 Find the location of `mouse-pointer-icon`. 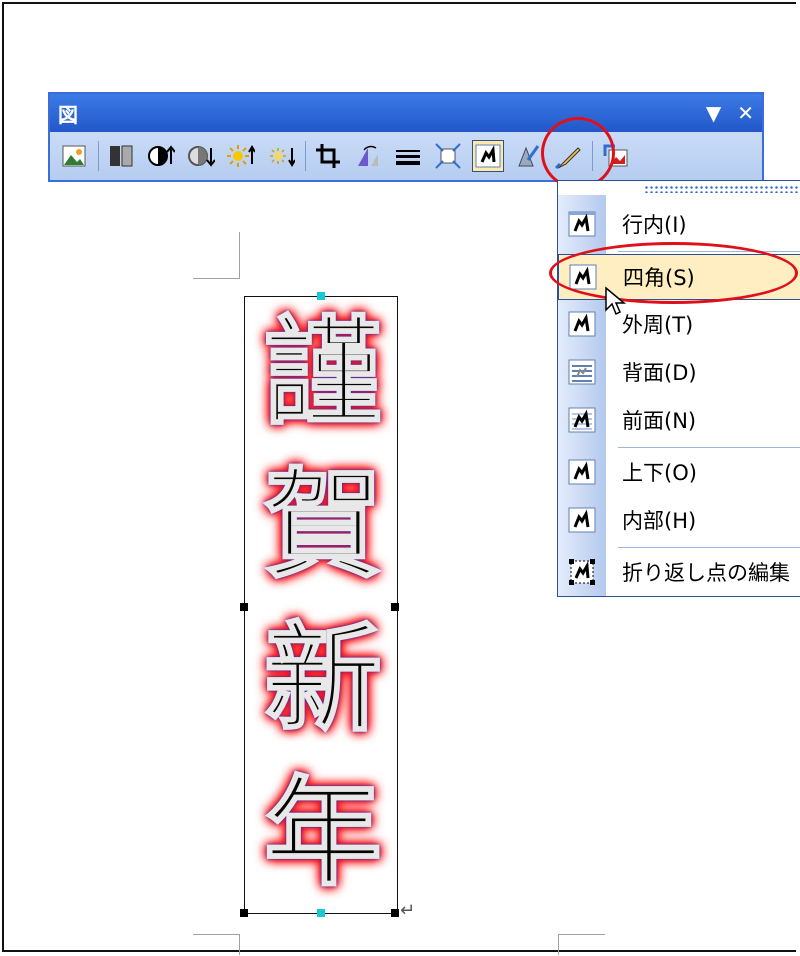

mouse-pointer-icon is located at coordinates (616, 301).